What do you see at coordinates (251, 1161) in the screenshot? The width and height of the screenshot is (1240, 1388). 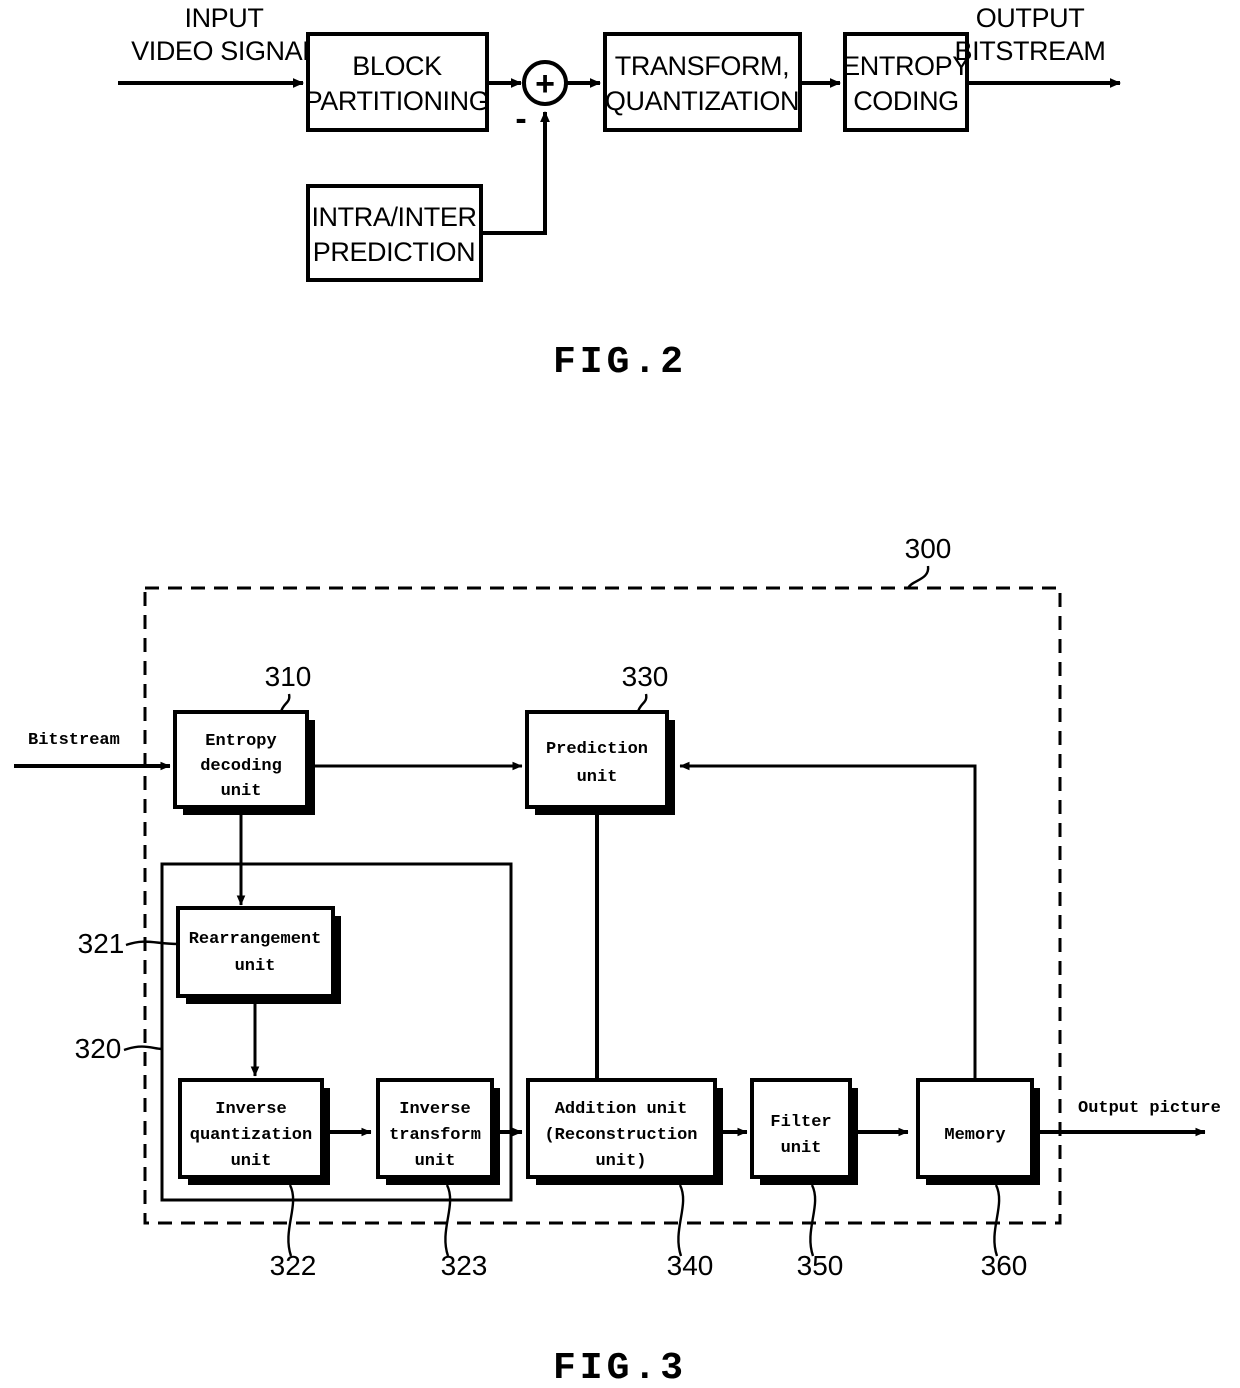 I see `fig3-iq-line3: unit` at bounding box center [251, 1161].